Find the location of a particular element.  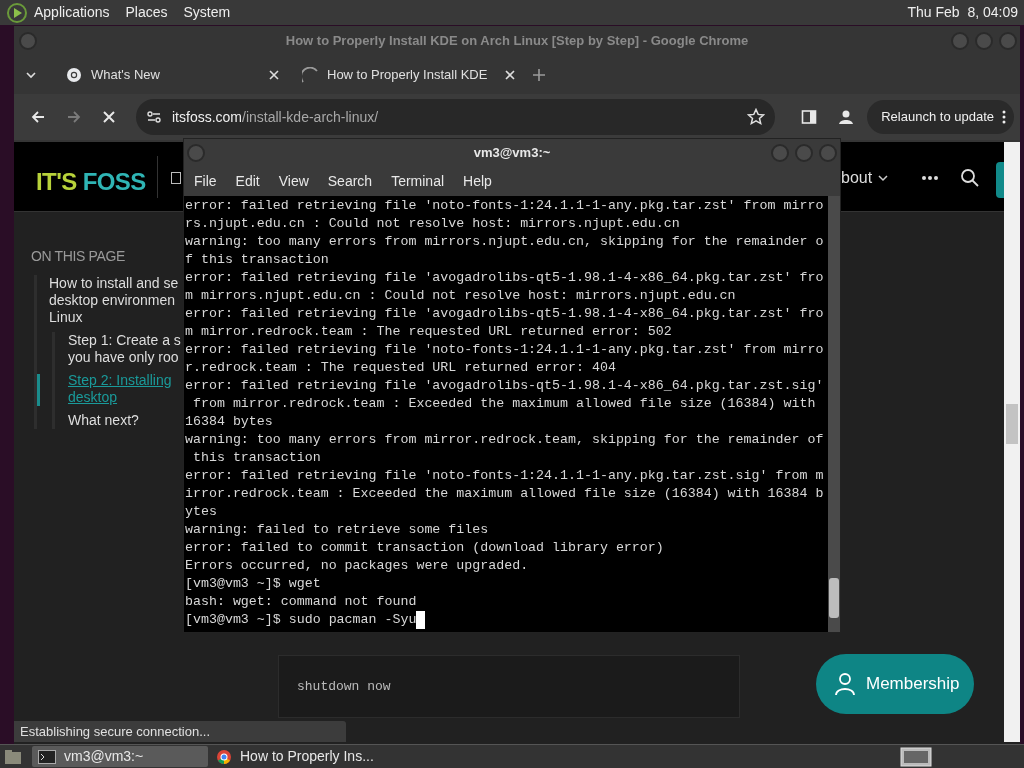

show-desktop-icon is located at coordinates (13, 756).